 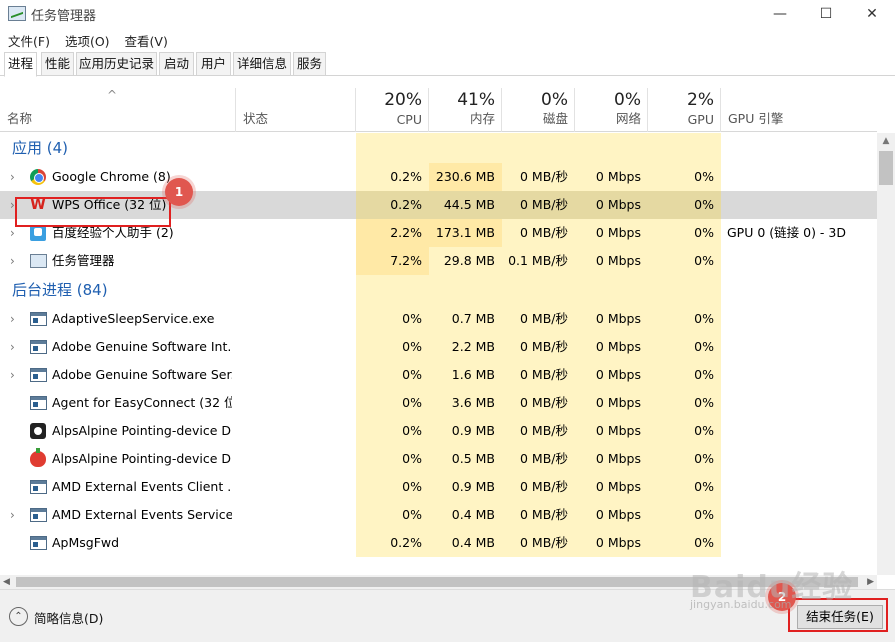 What do you see at coordinates (256, 118) in the screenshot?
I see `column-status-label: 状态` at bounding box center [256, 118].